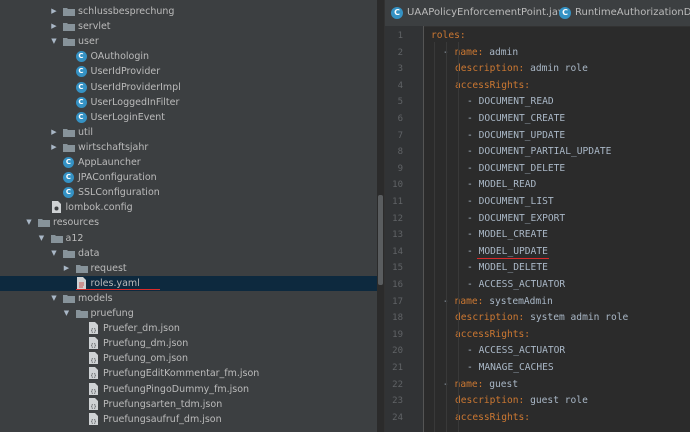 This screenshot has height=432, width=690. I want to click on code-line: - DOCUMENT_UPDATE, so click(516, 136).